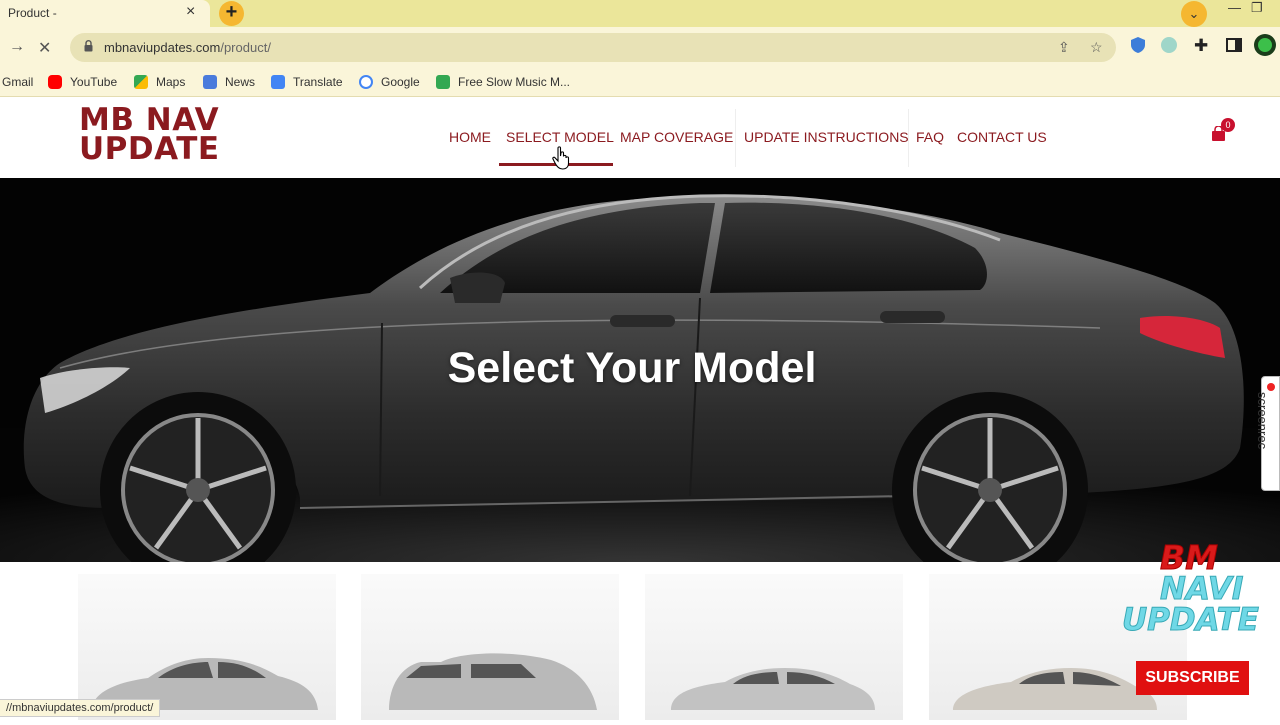 The image size is (1280, 725). Describe the element at coordinates (1228, 125) in the screenshot. I see `cart-count-badge: 0` at that location.